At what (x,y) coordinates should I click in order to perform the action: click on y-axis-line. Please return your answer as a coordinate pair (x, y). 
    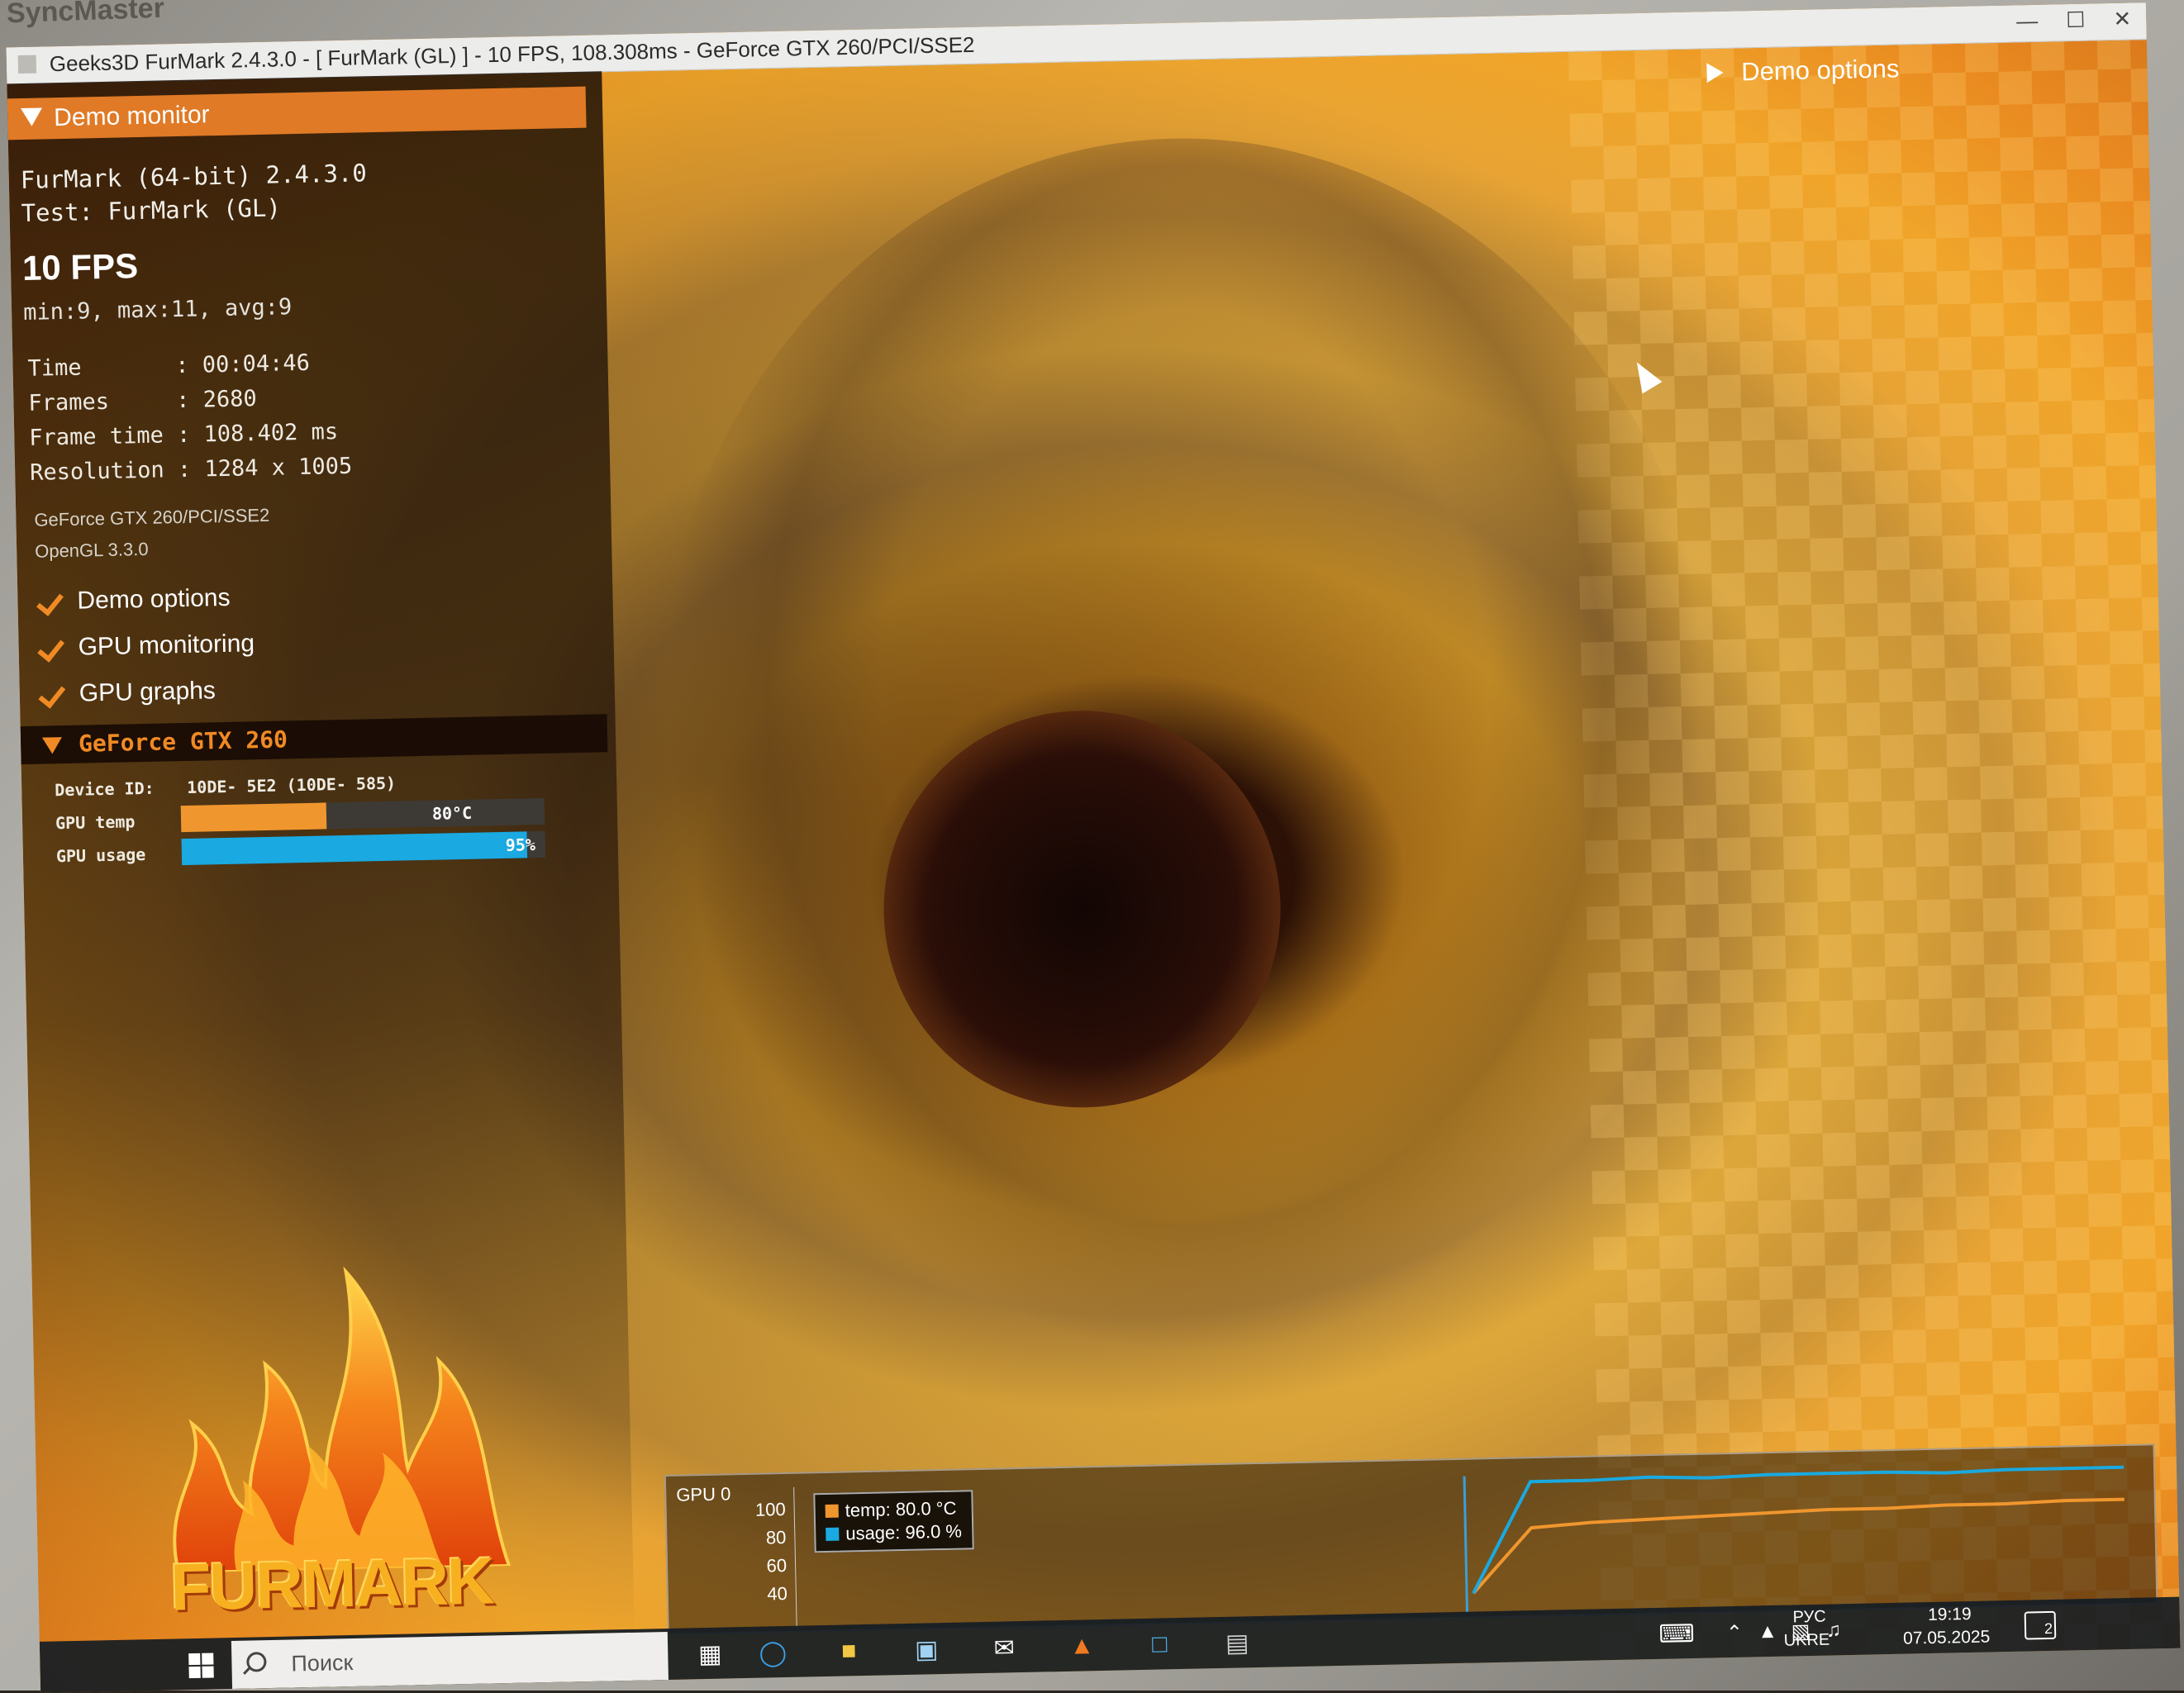
    Looking at the image, I should click on (795, 1557).